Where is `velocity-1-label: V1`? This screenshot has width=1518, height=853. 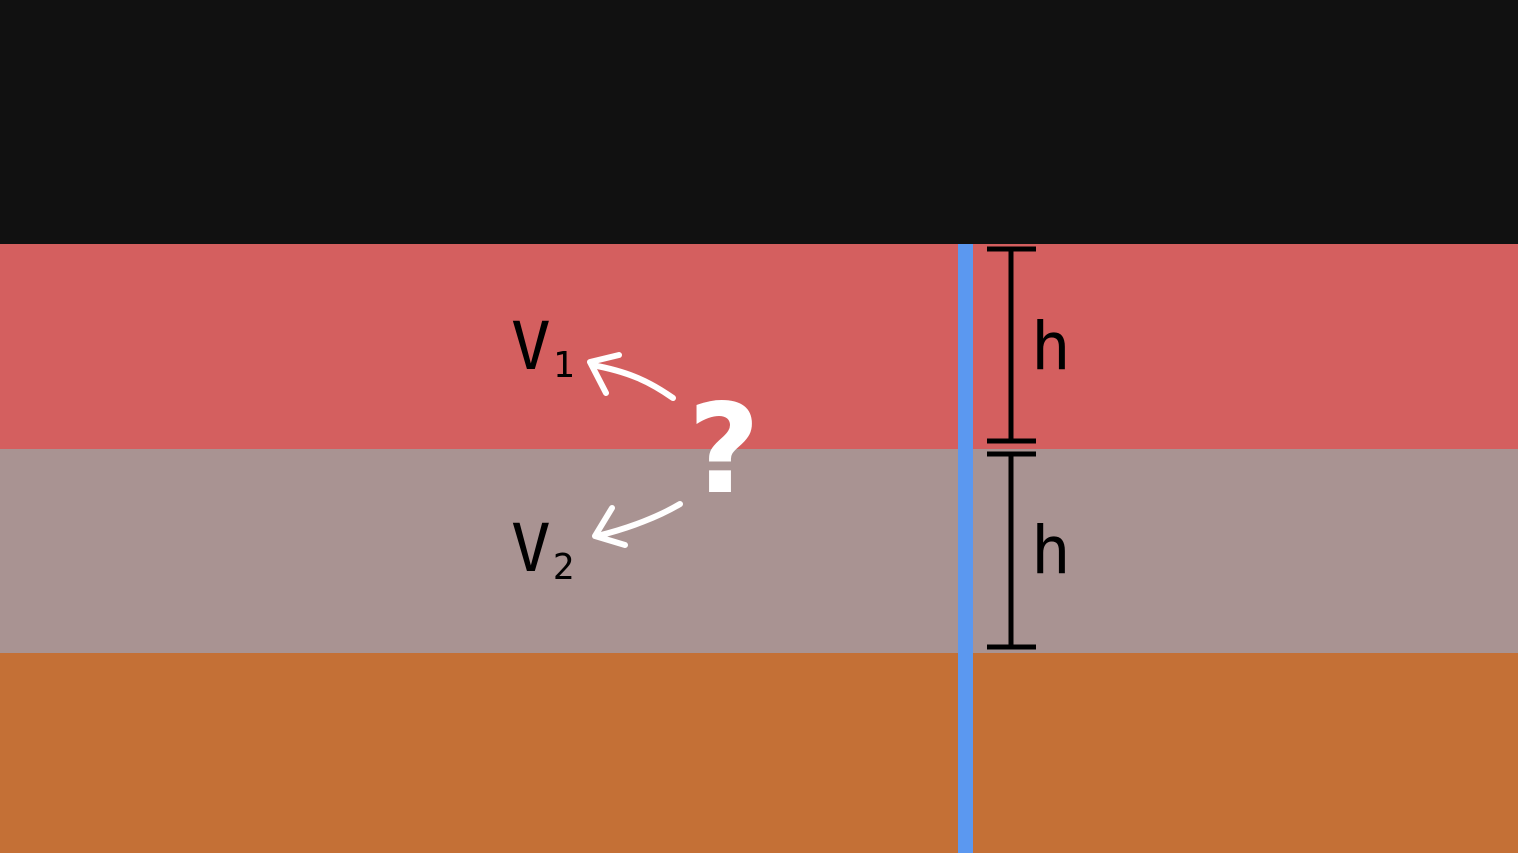
velocity-1-label: V1 is located at coordinates (542, 349).